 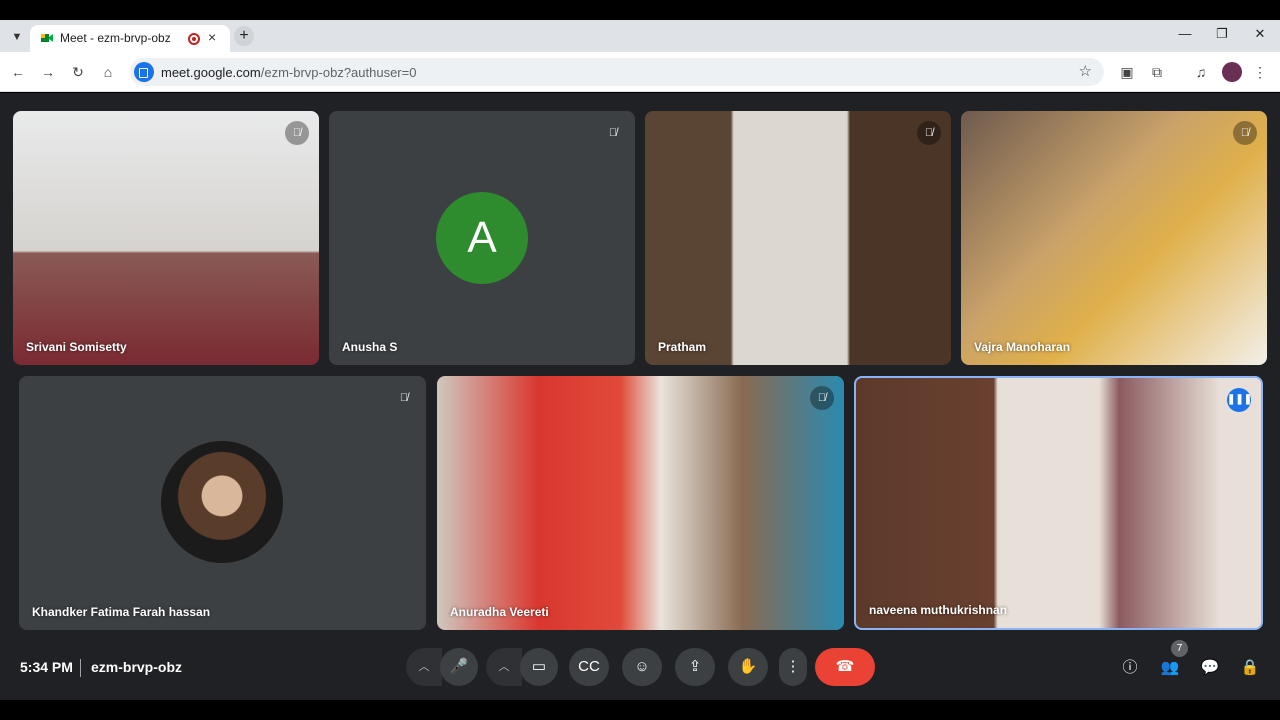 I want to click on window-close-icon: ✕, so click(x=1260, y=34).